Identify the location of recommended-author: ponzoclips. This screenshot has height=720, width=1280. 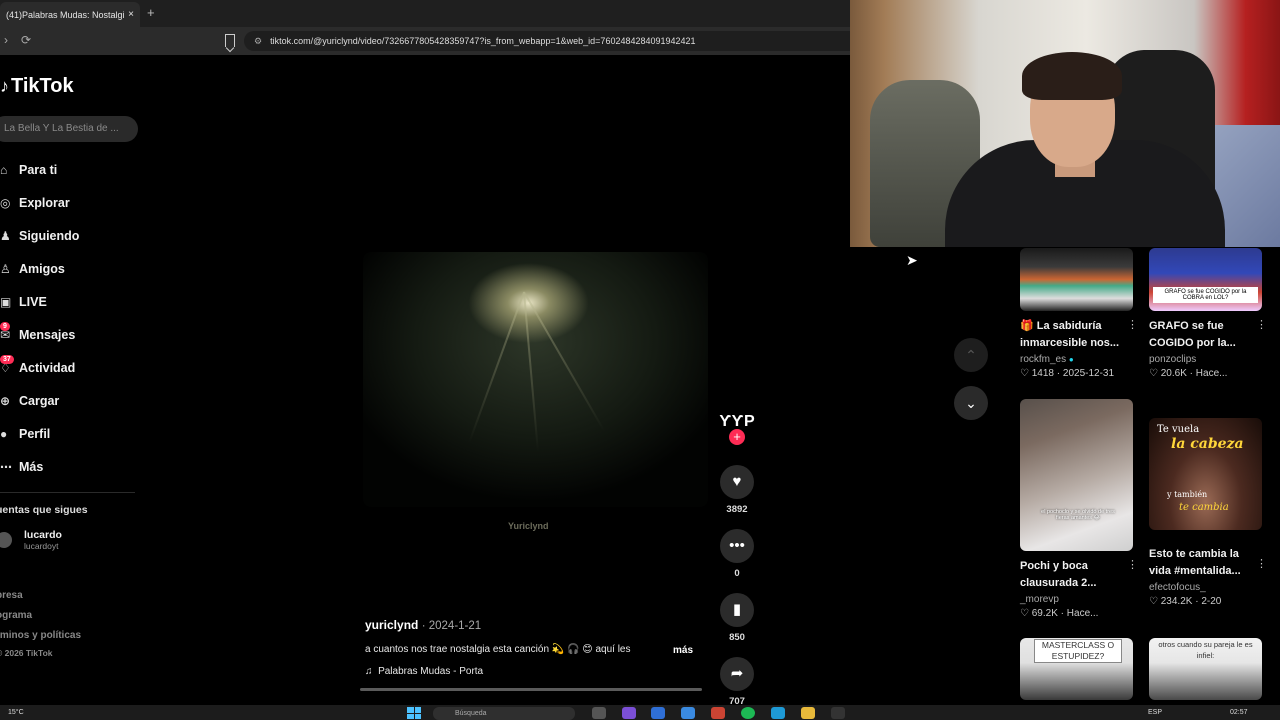
(1208, 359).